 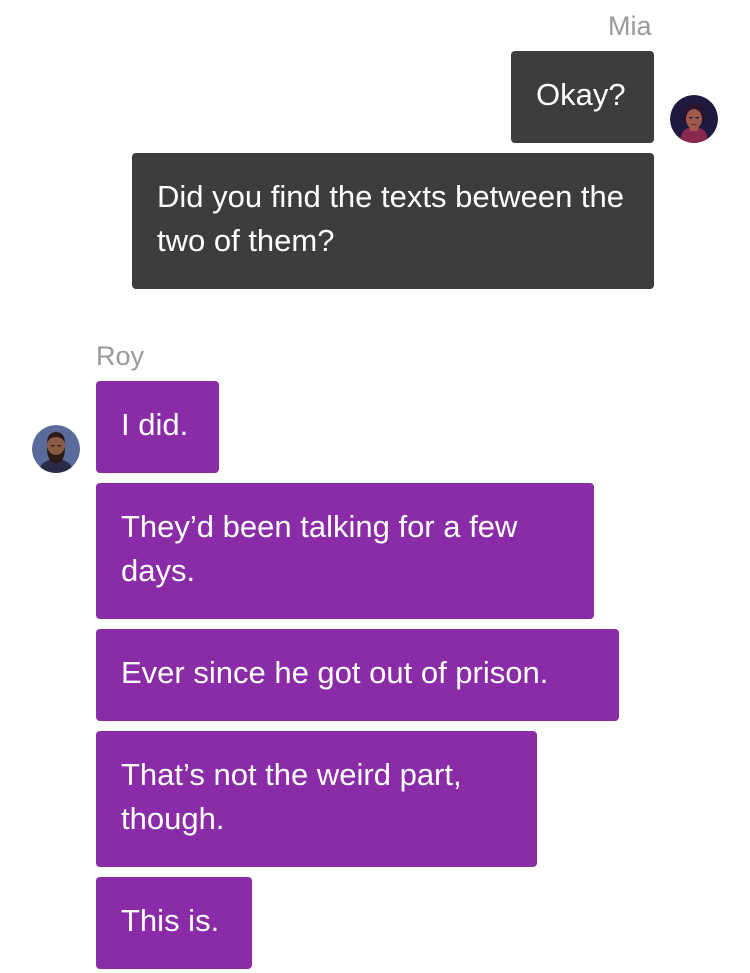 I want to click on message-bubble-roy-1: I did., so click(x=157, y=427).